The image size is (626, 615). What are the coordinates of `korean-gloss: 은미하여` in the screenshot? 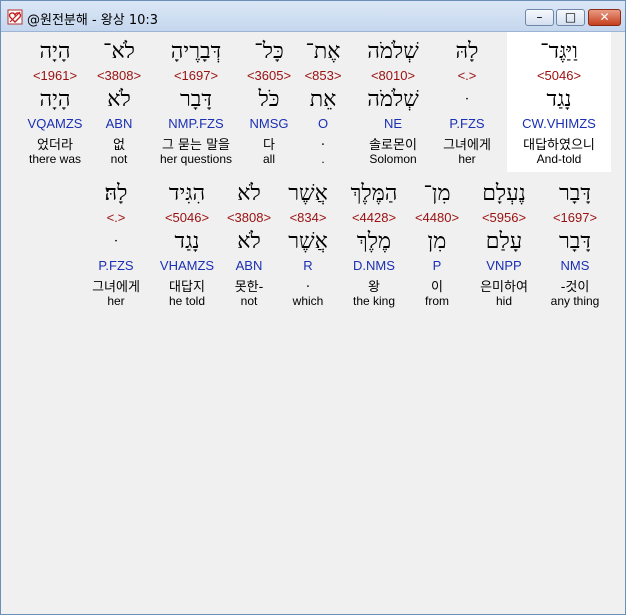 It's located at (504, 287).